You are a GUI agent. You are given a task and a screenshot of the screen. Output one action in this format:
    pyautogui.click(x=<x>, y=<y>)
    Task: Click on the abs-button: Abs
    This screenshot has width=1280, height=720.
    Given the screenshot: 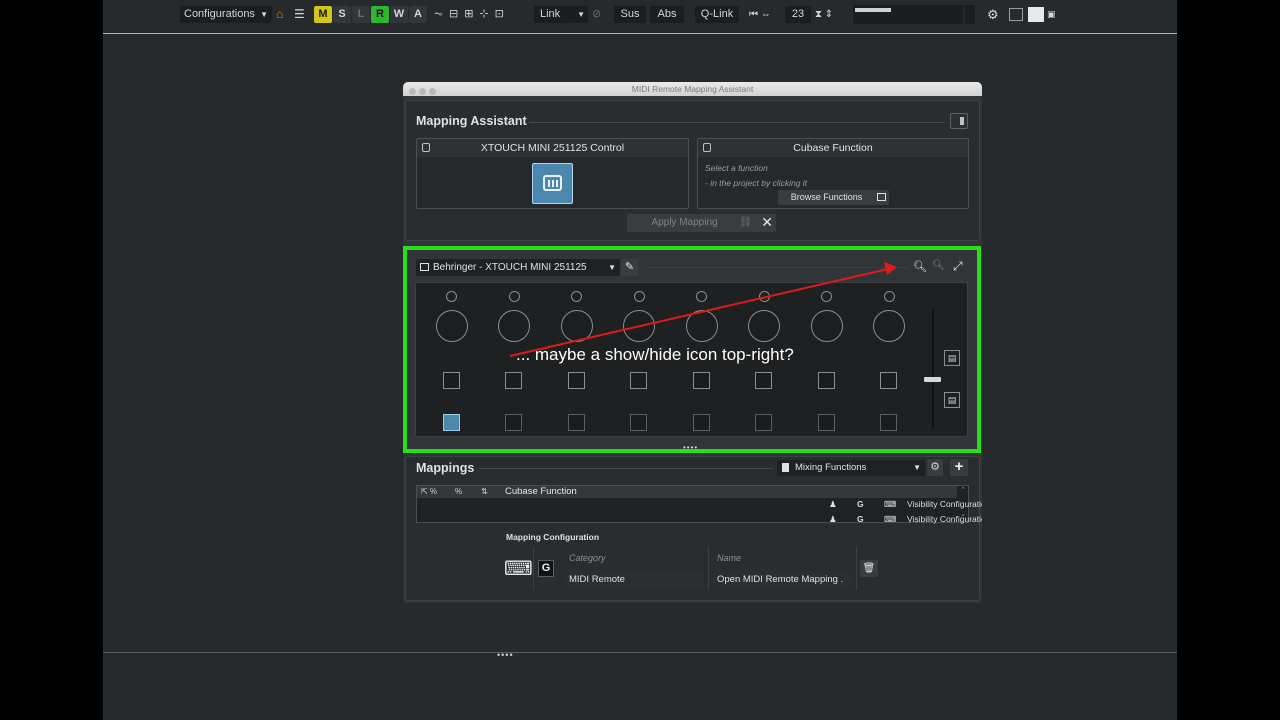 What is the action you would take?
    pyautogui.click(x=667, y=14)
    